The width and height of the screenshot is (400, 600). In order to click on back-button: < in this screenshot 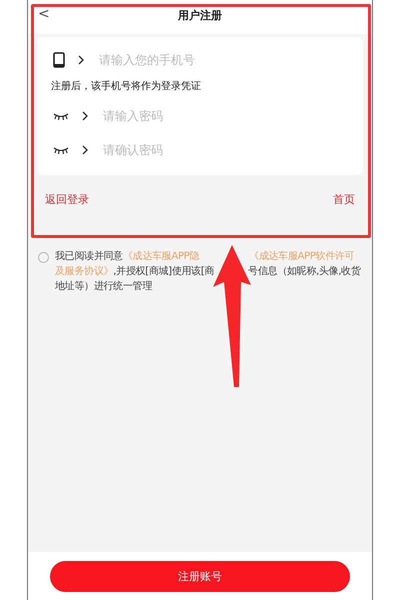, I will do `click(44, 14)`.